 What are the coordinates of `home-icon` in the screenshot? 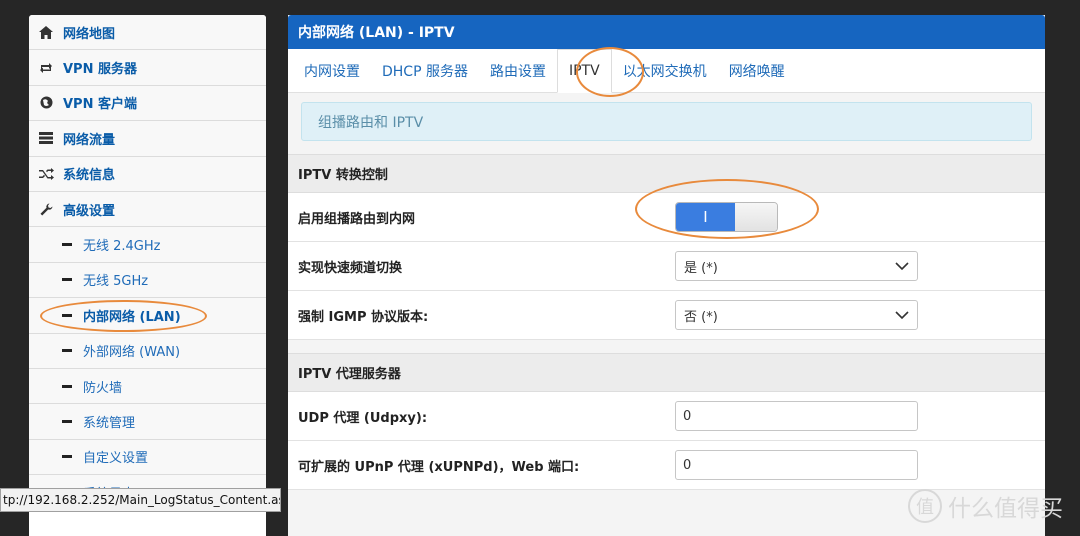 It's located at (46, 32).